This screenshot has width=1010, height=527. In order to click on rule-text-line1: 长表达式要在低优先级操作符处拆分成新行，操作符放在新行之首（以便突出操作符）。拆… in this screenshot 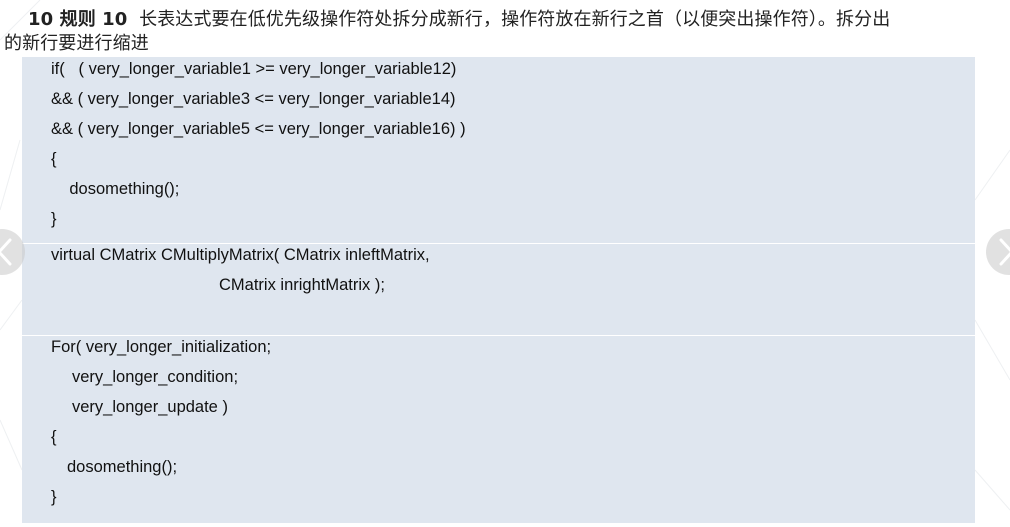, I will do `click(515, 19)`.